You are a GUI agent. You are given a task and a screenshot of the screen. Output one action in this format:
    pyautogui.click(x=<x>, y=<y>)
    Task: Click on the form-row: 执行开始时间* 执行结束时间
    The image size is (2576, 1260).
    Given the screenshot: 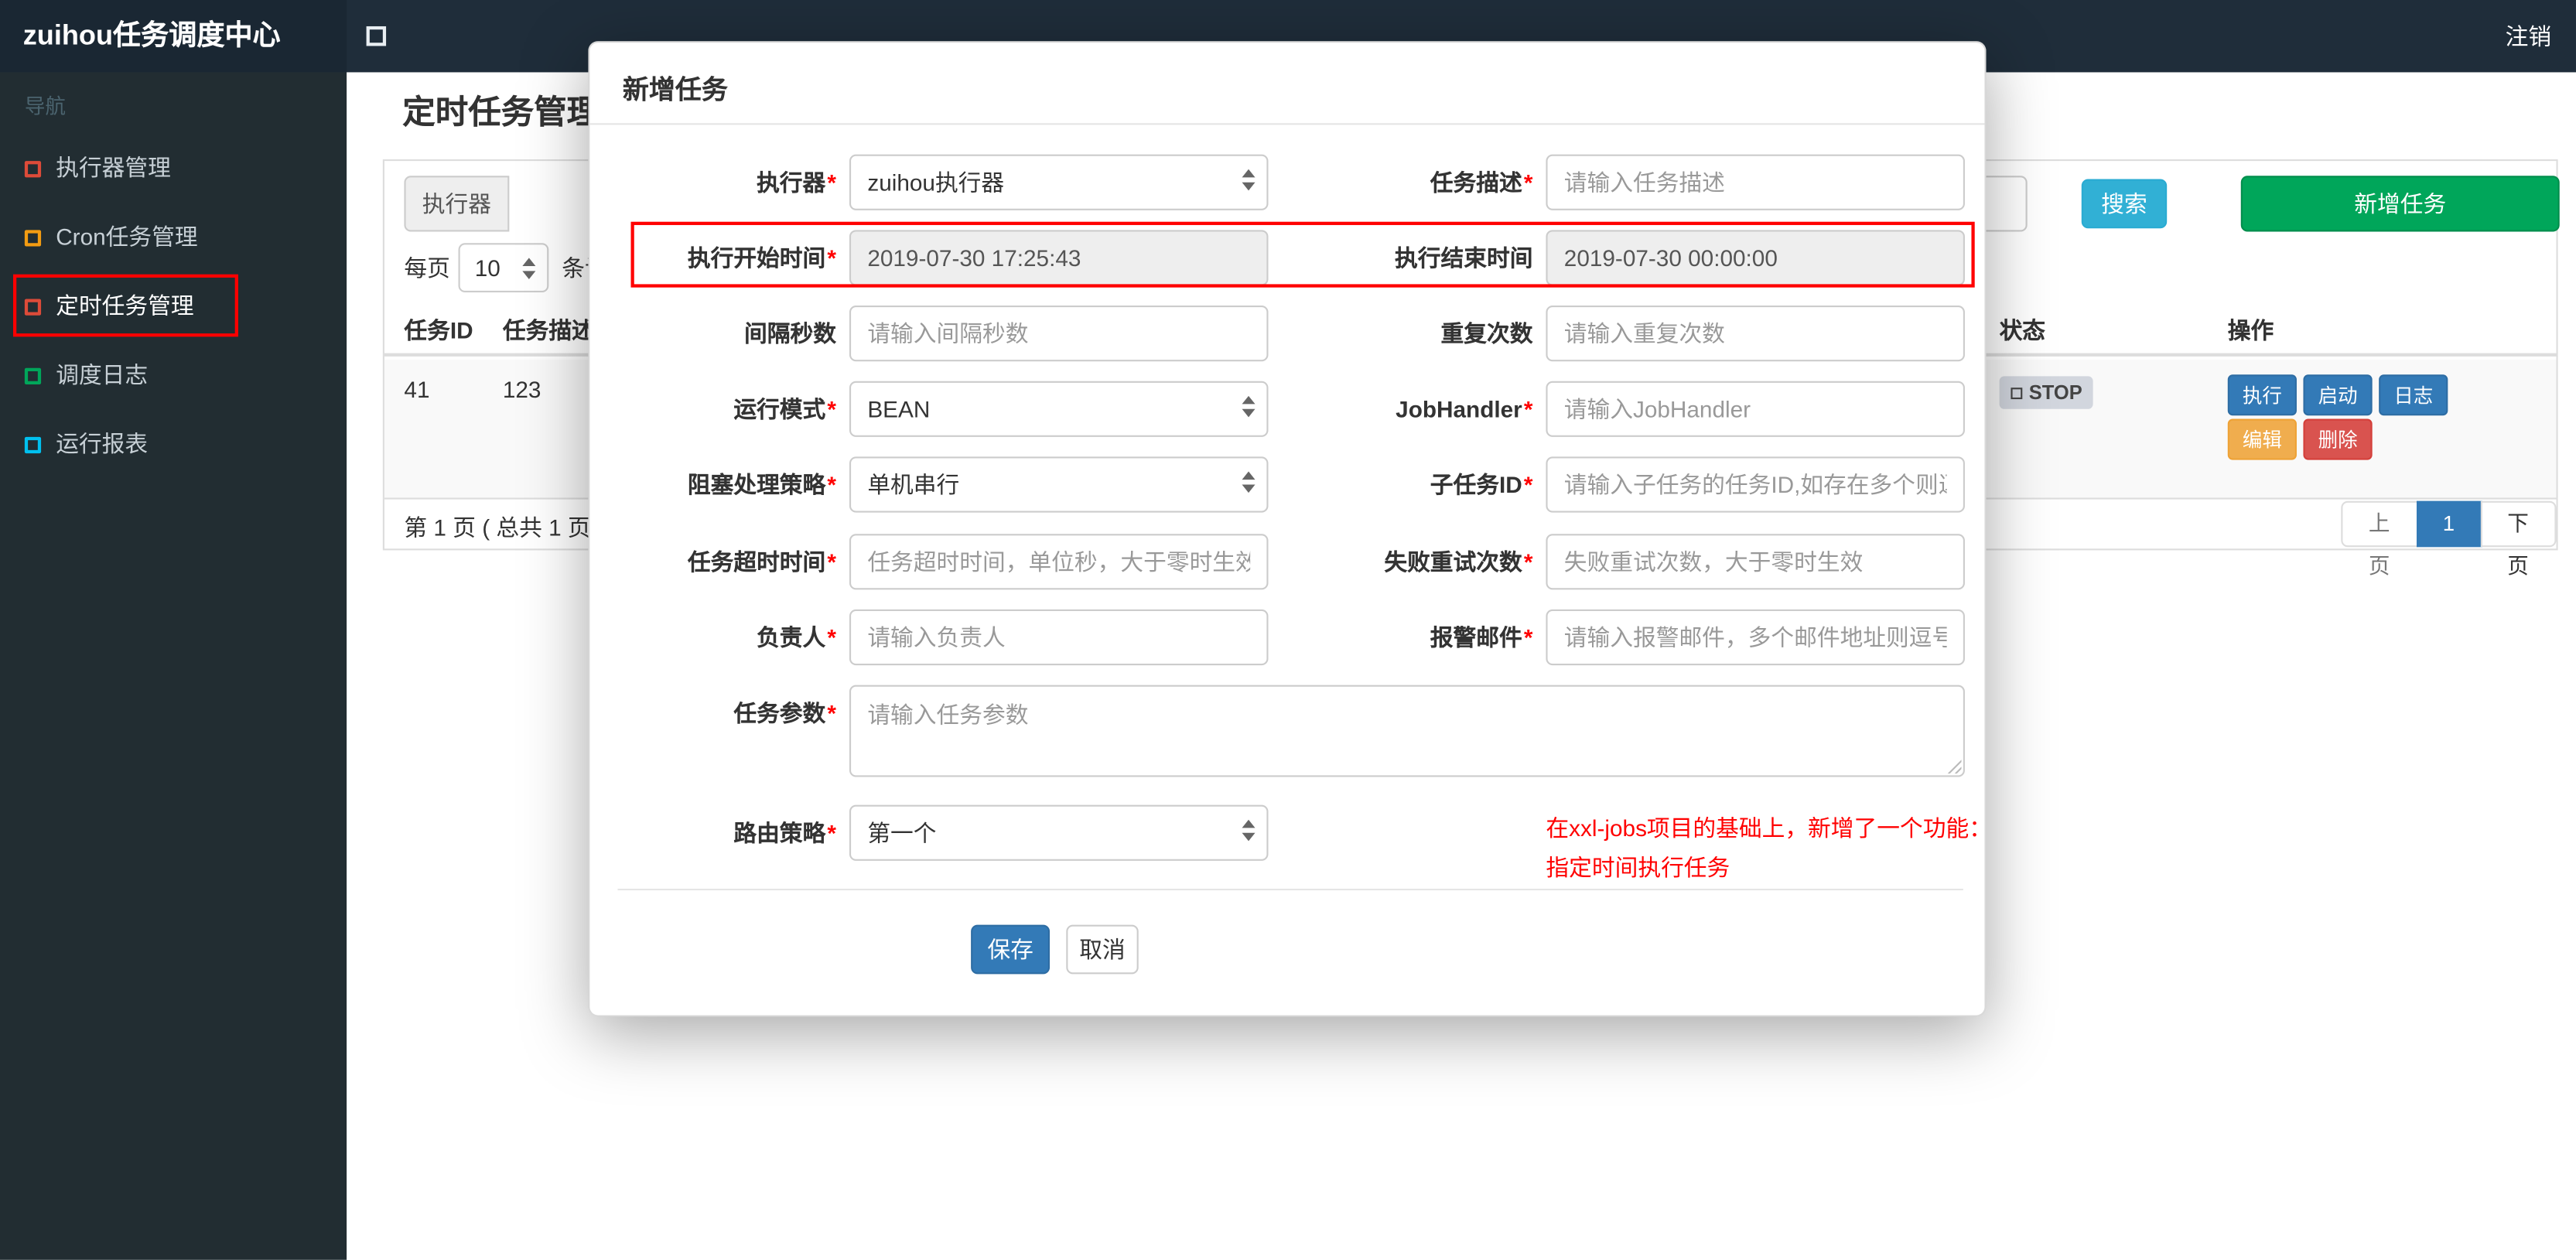 What is the action you would take?
    pyautogui.click(x=1286, y=258)
    